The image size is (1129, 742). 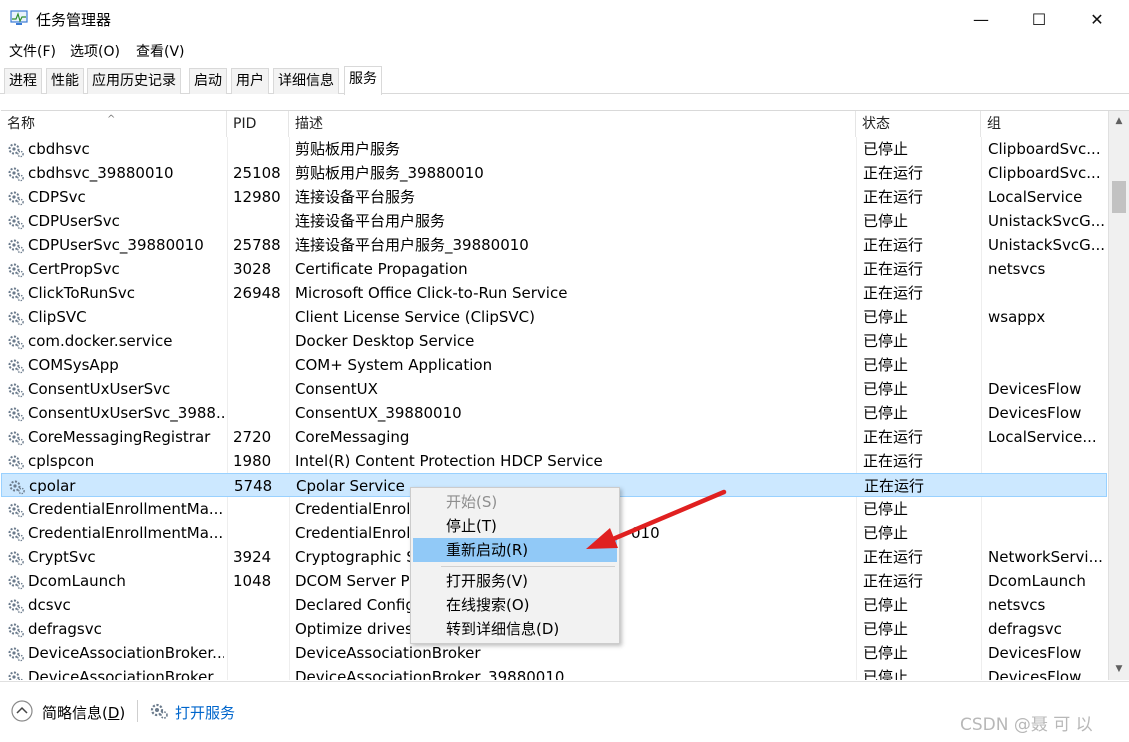 I want to click on service-name: cpolar, so click(x=52, y=486).